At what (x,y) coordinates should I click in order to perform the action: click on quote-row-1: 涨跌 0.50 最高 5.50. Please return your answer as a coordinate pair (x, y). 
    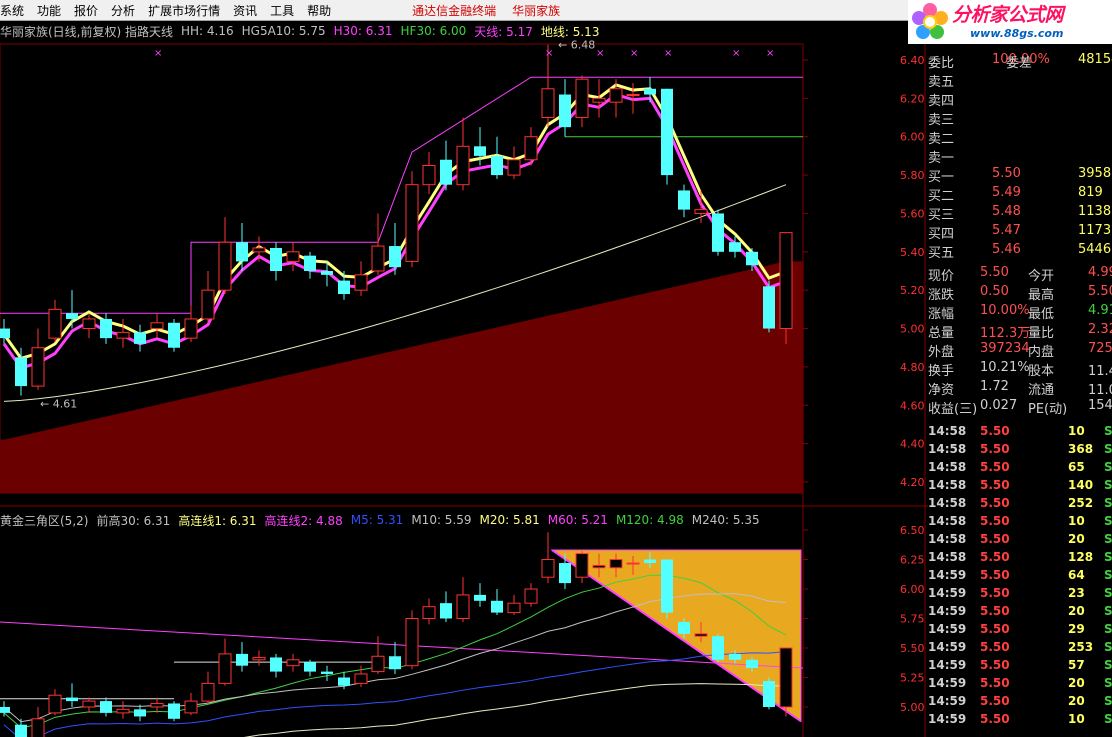
    Looking at the image, I should click on (1020, 293).